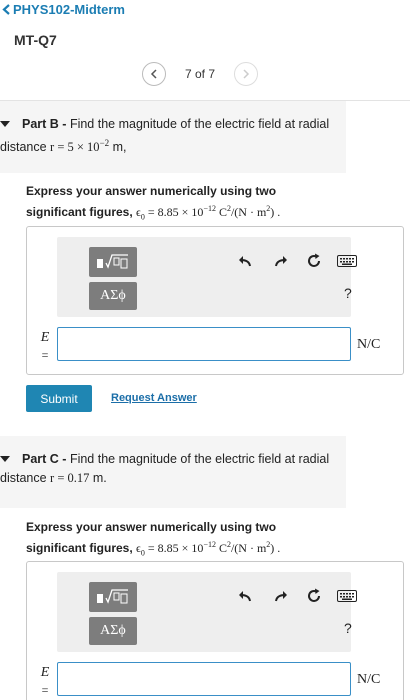 This screenshot has height=700, width=410. What do you see at coordinates (207, 277) in the screenshot?
I see `part-b-math-toolbar: ΑΣϕ ?` at bounding box center [207, 277].